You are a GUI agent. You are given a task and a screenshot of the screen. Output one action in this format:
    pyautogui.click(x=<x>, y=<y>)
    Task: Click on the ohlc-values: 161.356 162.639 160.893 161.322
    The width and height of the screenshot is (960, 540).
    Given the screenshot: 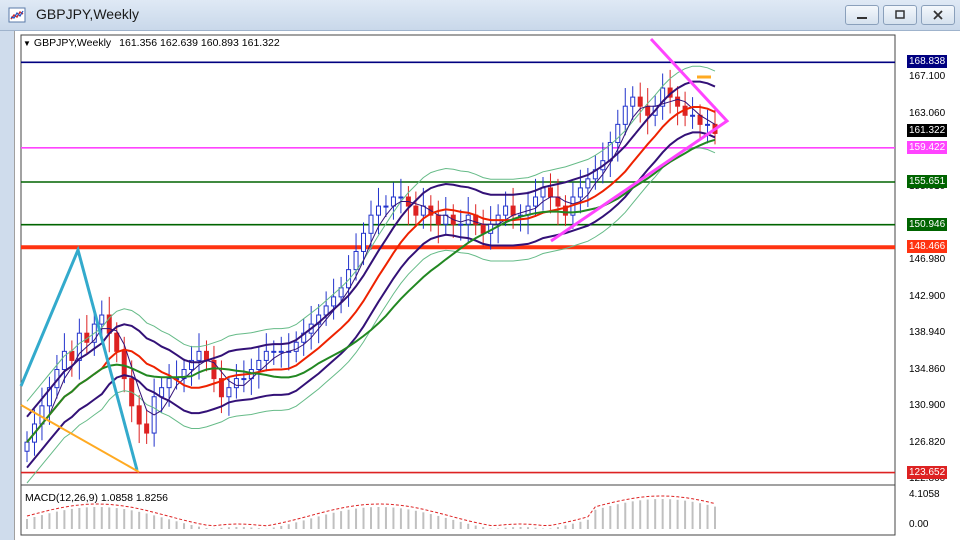 What is the action you would take?
    pyautogui.click(x=199, y=43)
    